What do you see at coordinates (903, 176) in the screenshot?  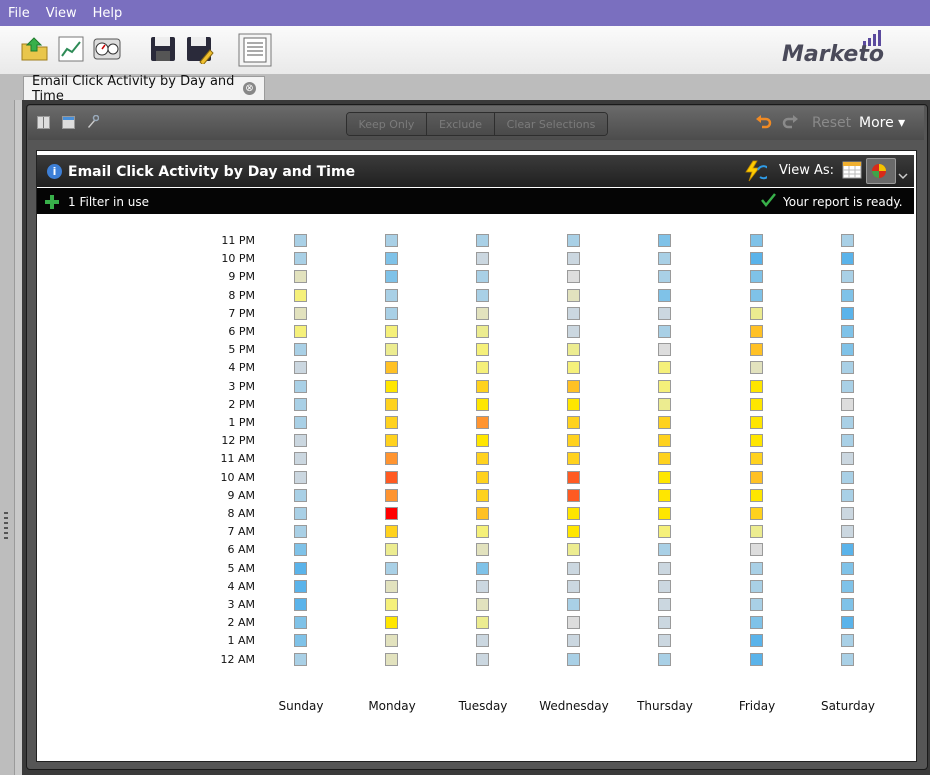 I see `chevron-down-icon` at bounding box center [903, 176].